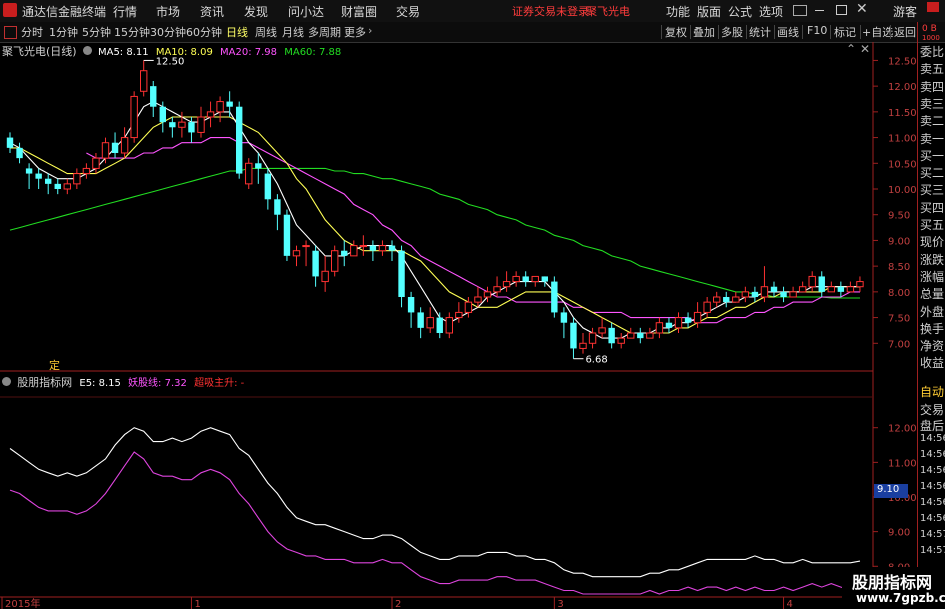  I want to click on main-y-tick-label: 9.00, so click(899, 241).